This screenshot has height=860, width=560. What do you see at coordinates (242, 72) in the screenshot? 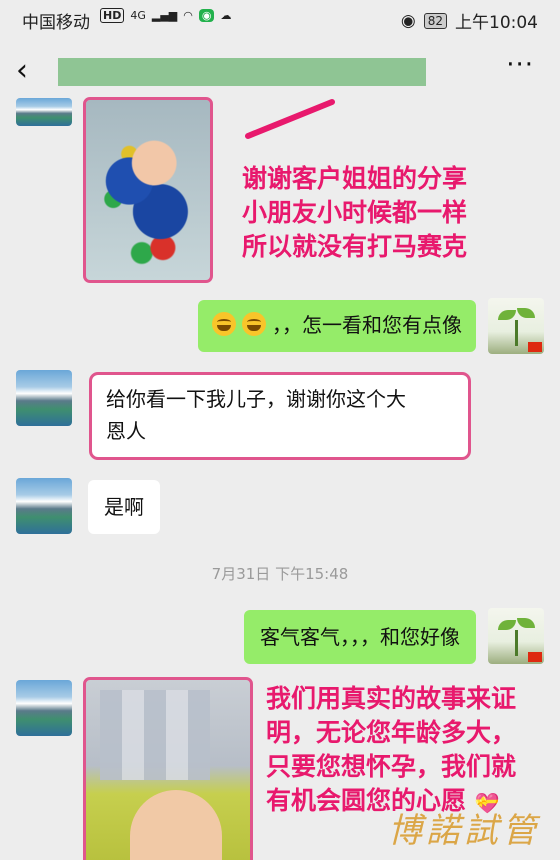
I see `chat-title-redacted` at bounding box center [242, 72].